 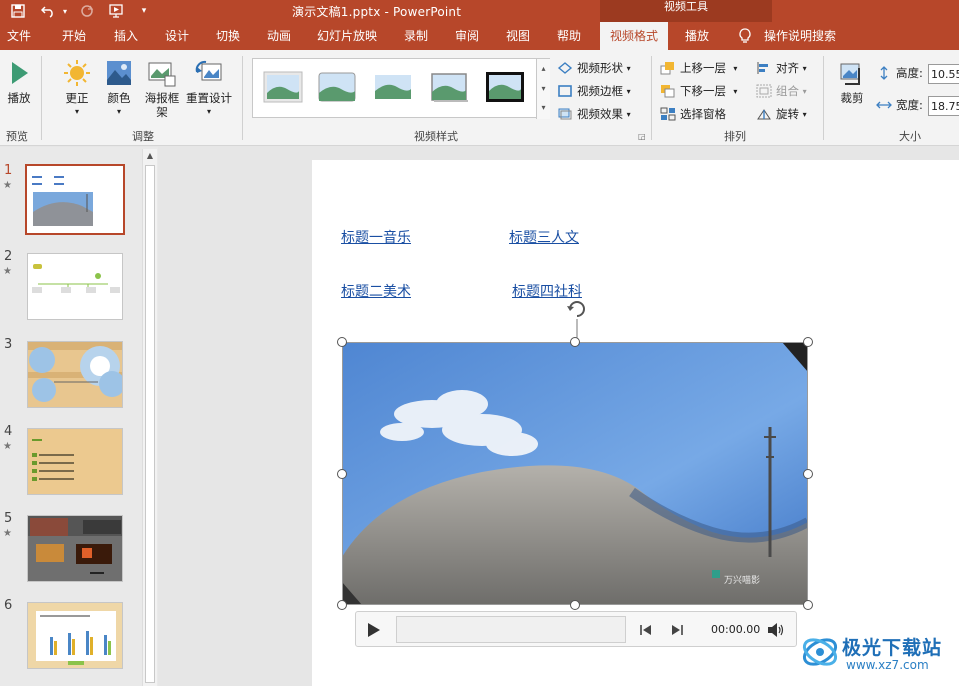 What do you see at coordinates (19, 81) in the screenshot?
I see `play-button: 播放` at bounding box center [19, 81].